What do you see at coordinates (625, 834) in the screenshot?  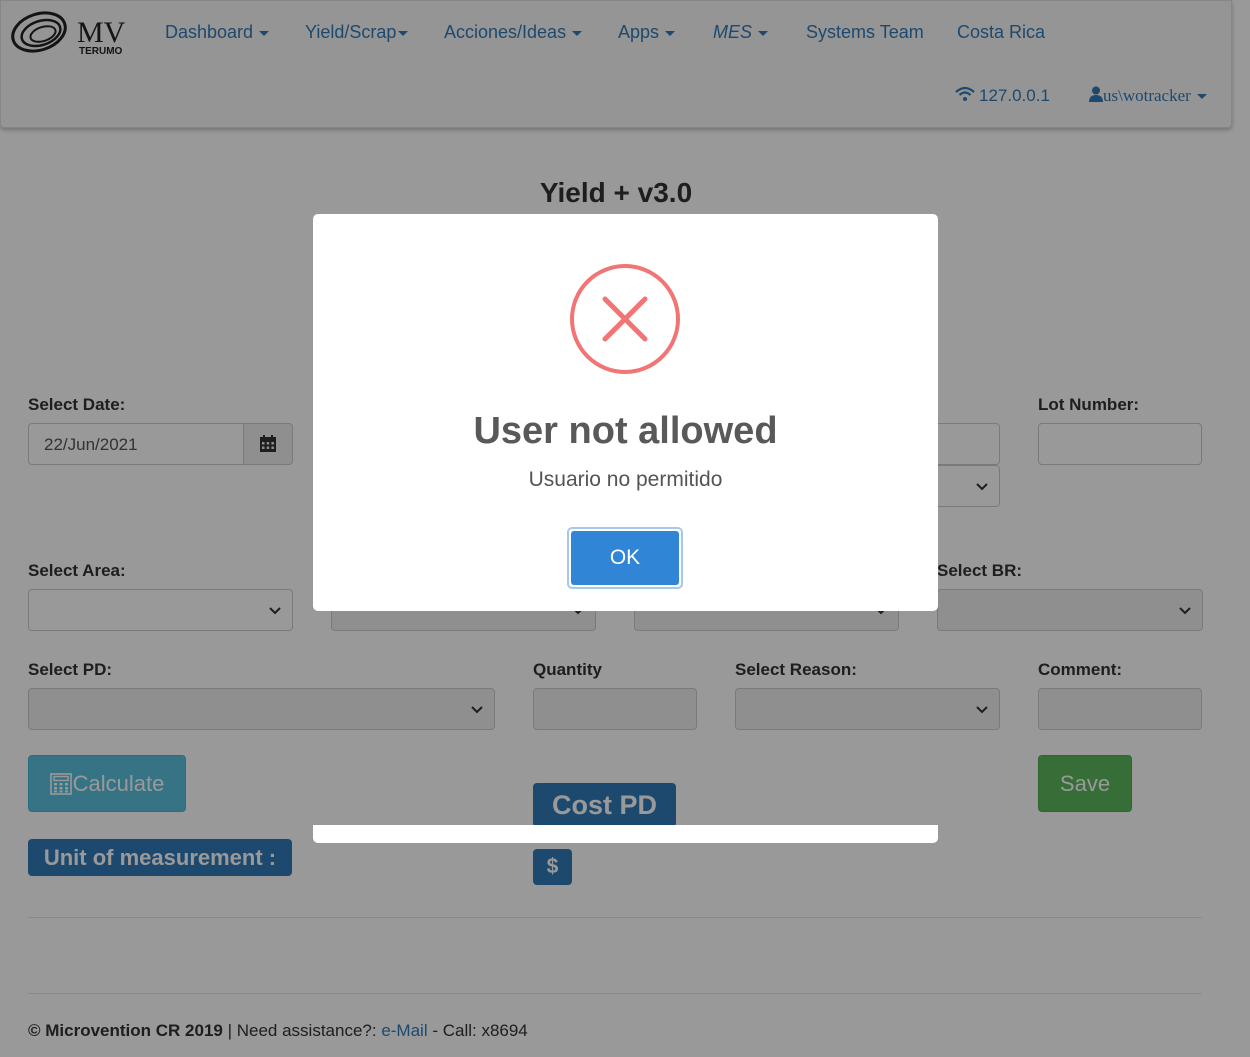 I see `dialog-bottom-edge` at bounding box center [625, 834].